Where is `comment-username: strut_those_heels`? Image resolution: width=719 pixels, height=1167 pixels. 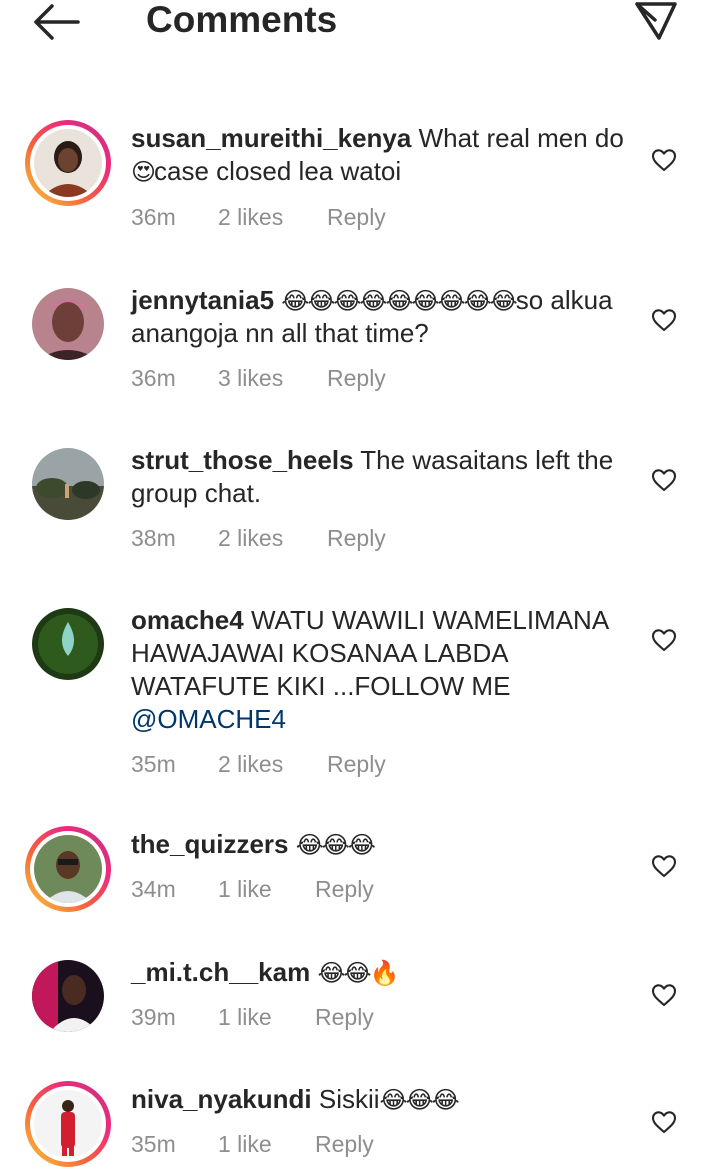
comment-username: strut_those_heels is located at coordinates (242, 460).